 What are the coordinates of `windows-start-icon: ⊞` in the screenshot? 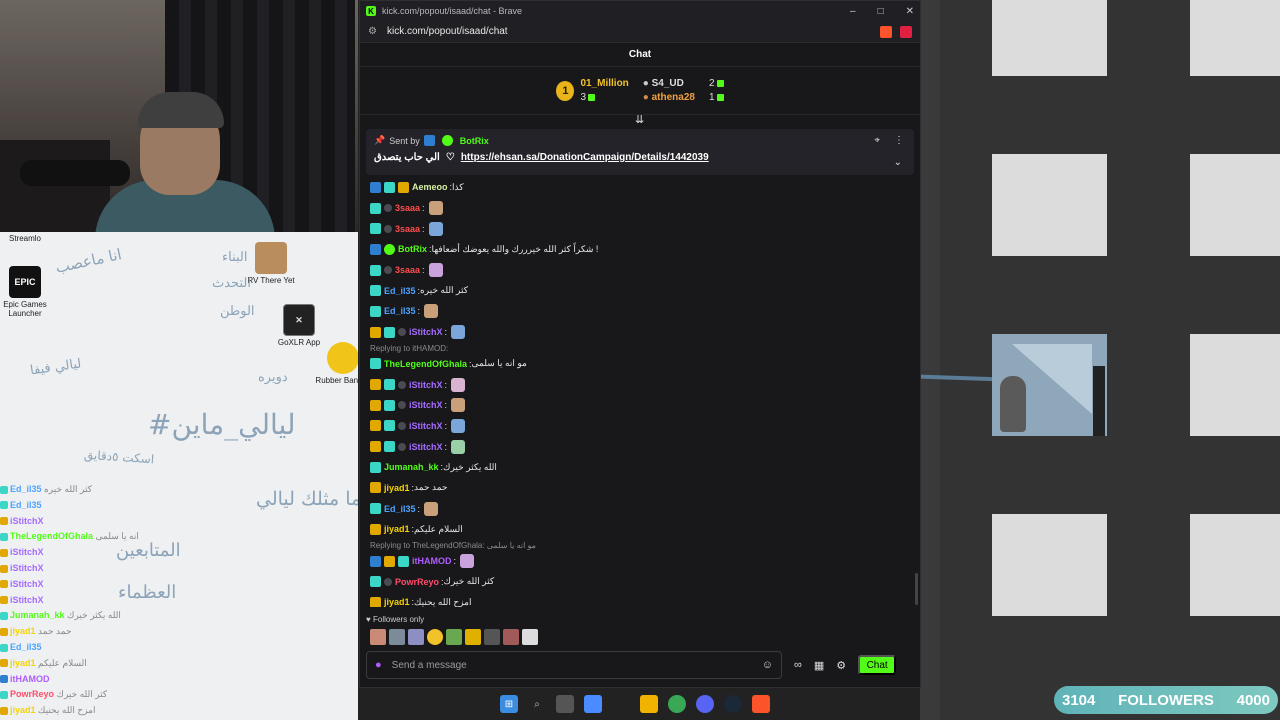 It's located at (509, 704).